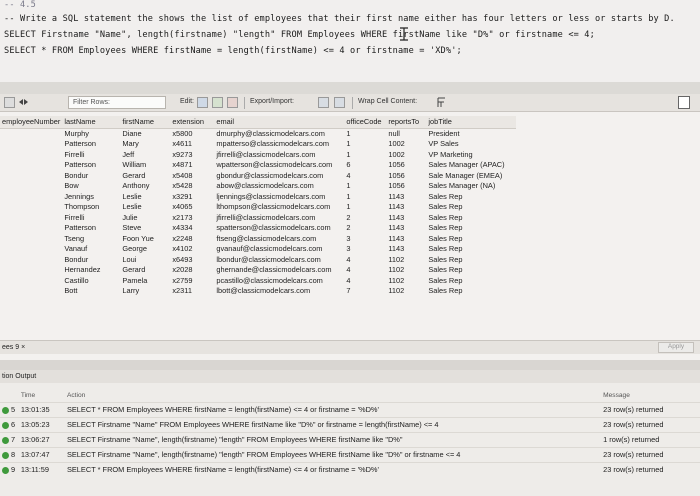 The height and width of the screenshot is (496, 700). Describe the element at coordinates (232, 102) in the screenshot. I see `delete-row-icon` at that location.